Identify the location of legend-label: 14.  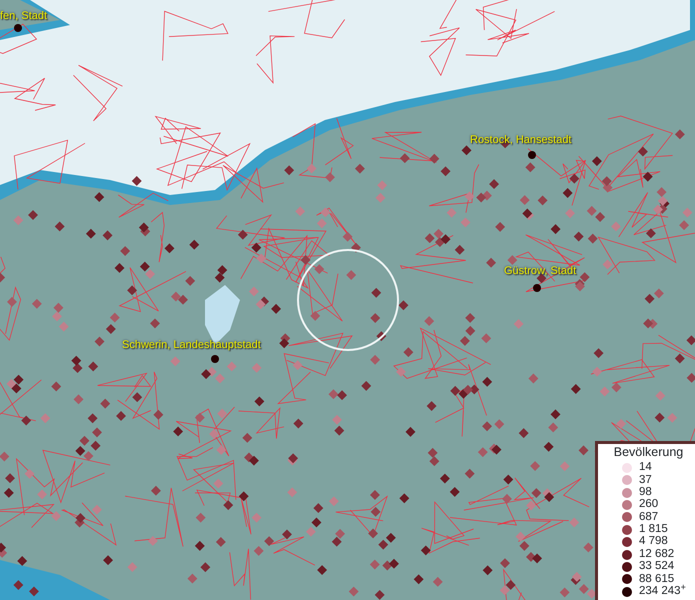
(645, 468).